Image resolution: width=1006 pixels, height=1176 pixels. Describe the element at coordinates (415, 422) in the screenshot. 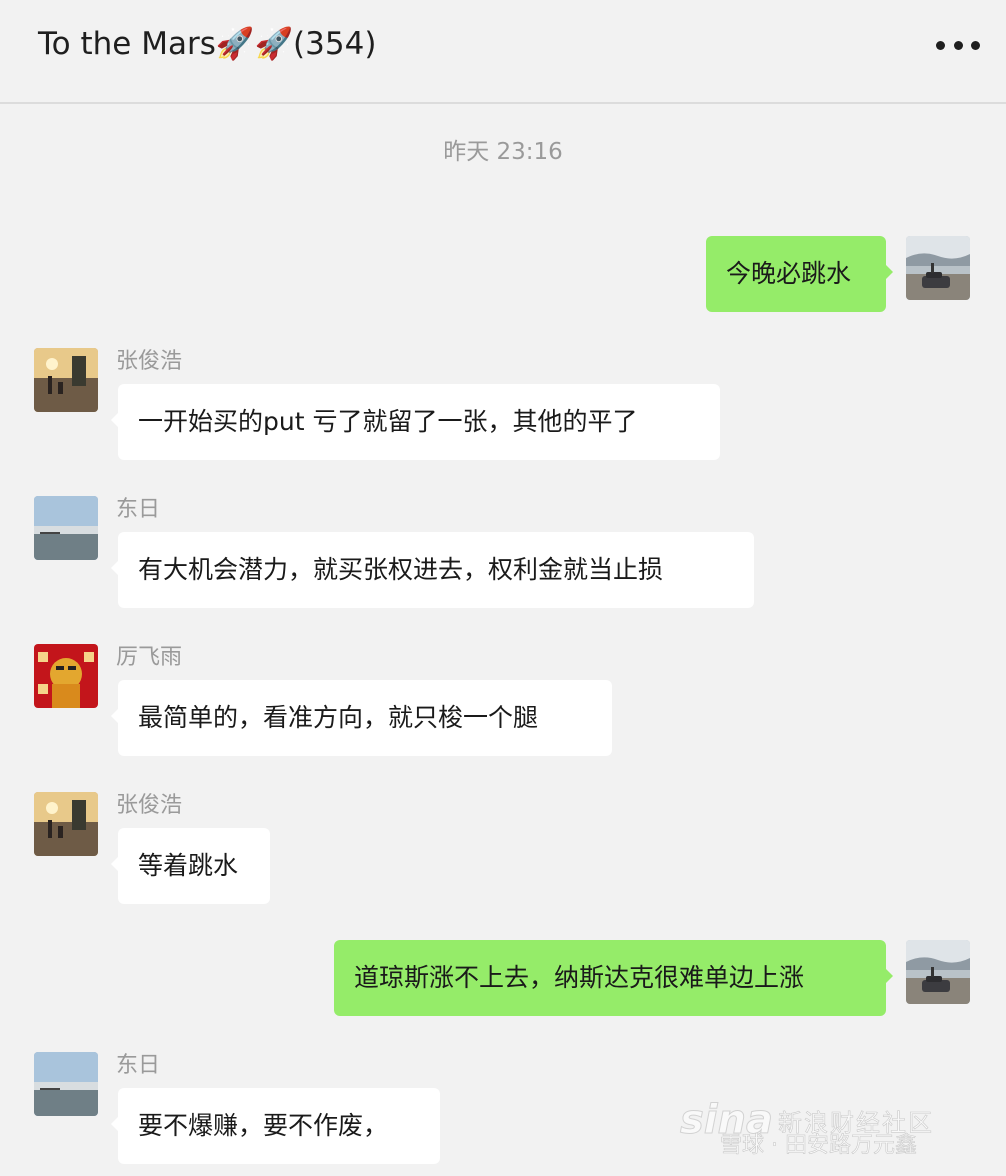

I see `incoming-message-bubble: 一开始买的put 亏了就留了一张，其他的平了` at that location.